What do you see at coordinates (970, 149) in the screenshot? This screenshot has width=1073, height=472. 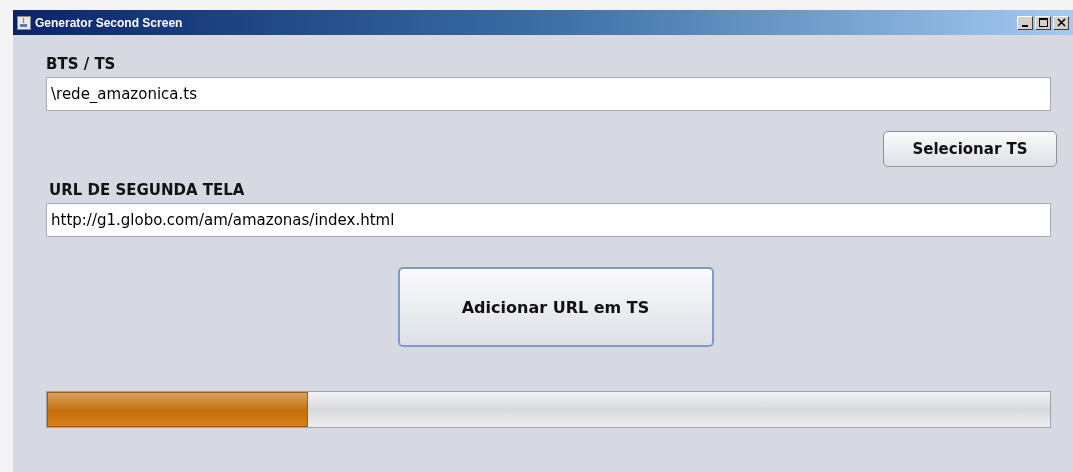 I see `select-ts-button: Selecionar TS` at bounding box center [970, 149].